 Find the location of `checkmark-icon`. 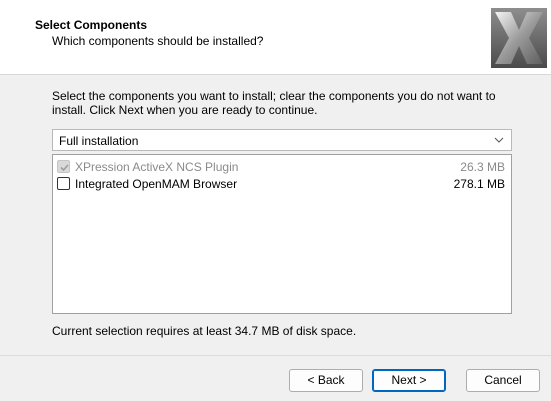

checkmark-icon is located at coordinates (64, 168).